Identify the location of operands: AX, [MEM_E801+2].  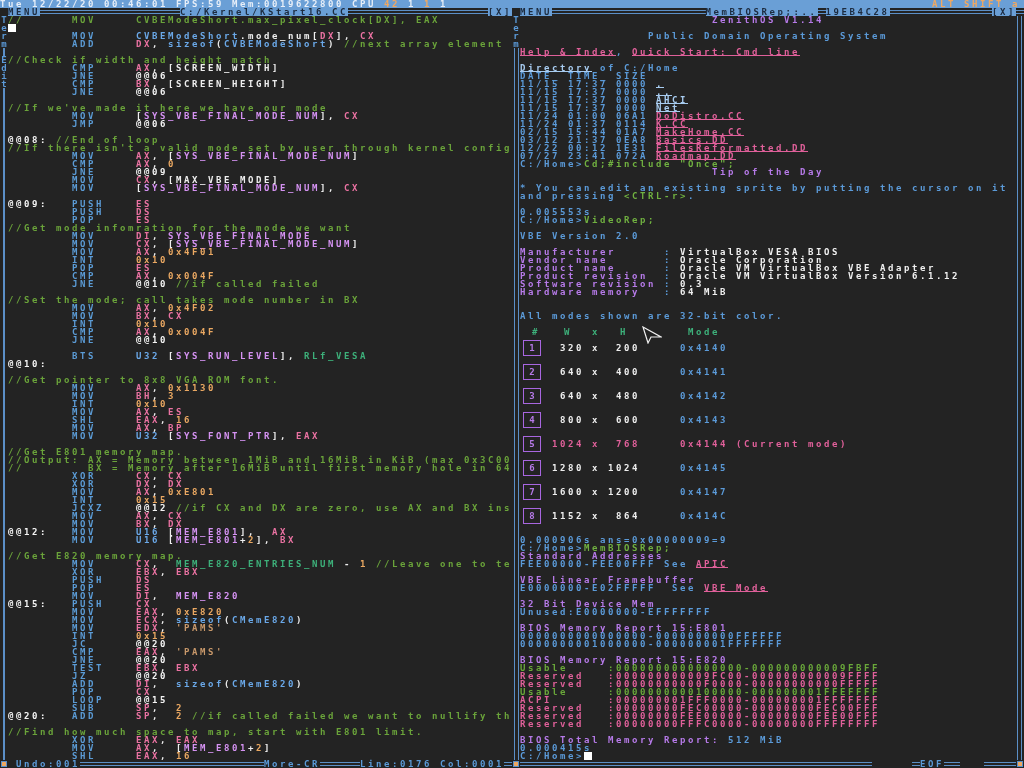
(204, 748).